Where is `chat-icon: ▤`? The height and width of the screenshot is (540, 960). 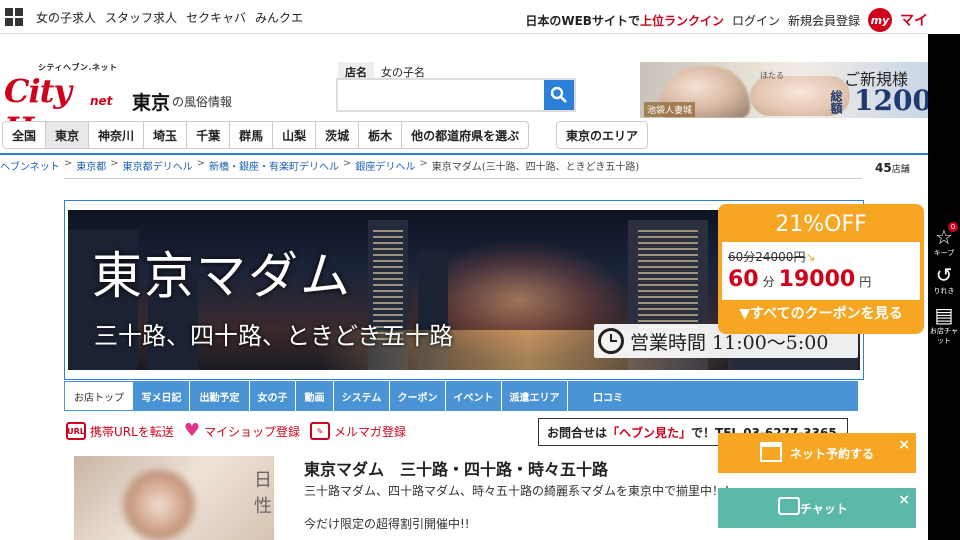 chat-icon: ▤ is located at coordinates (944, 315).